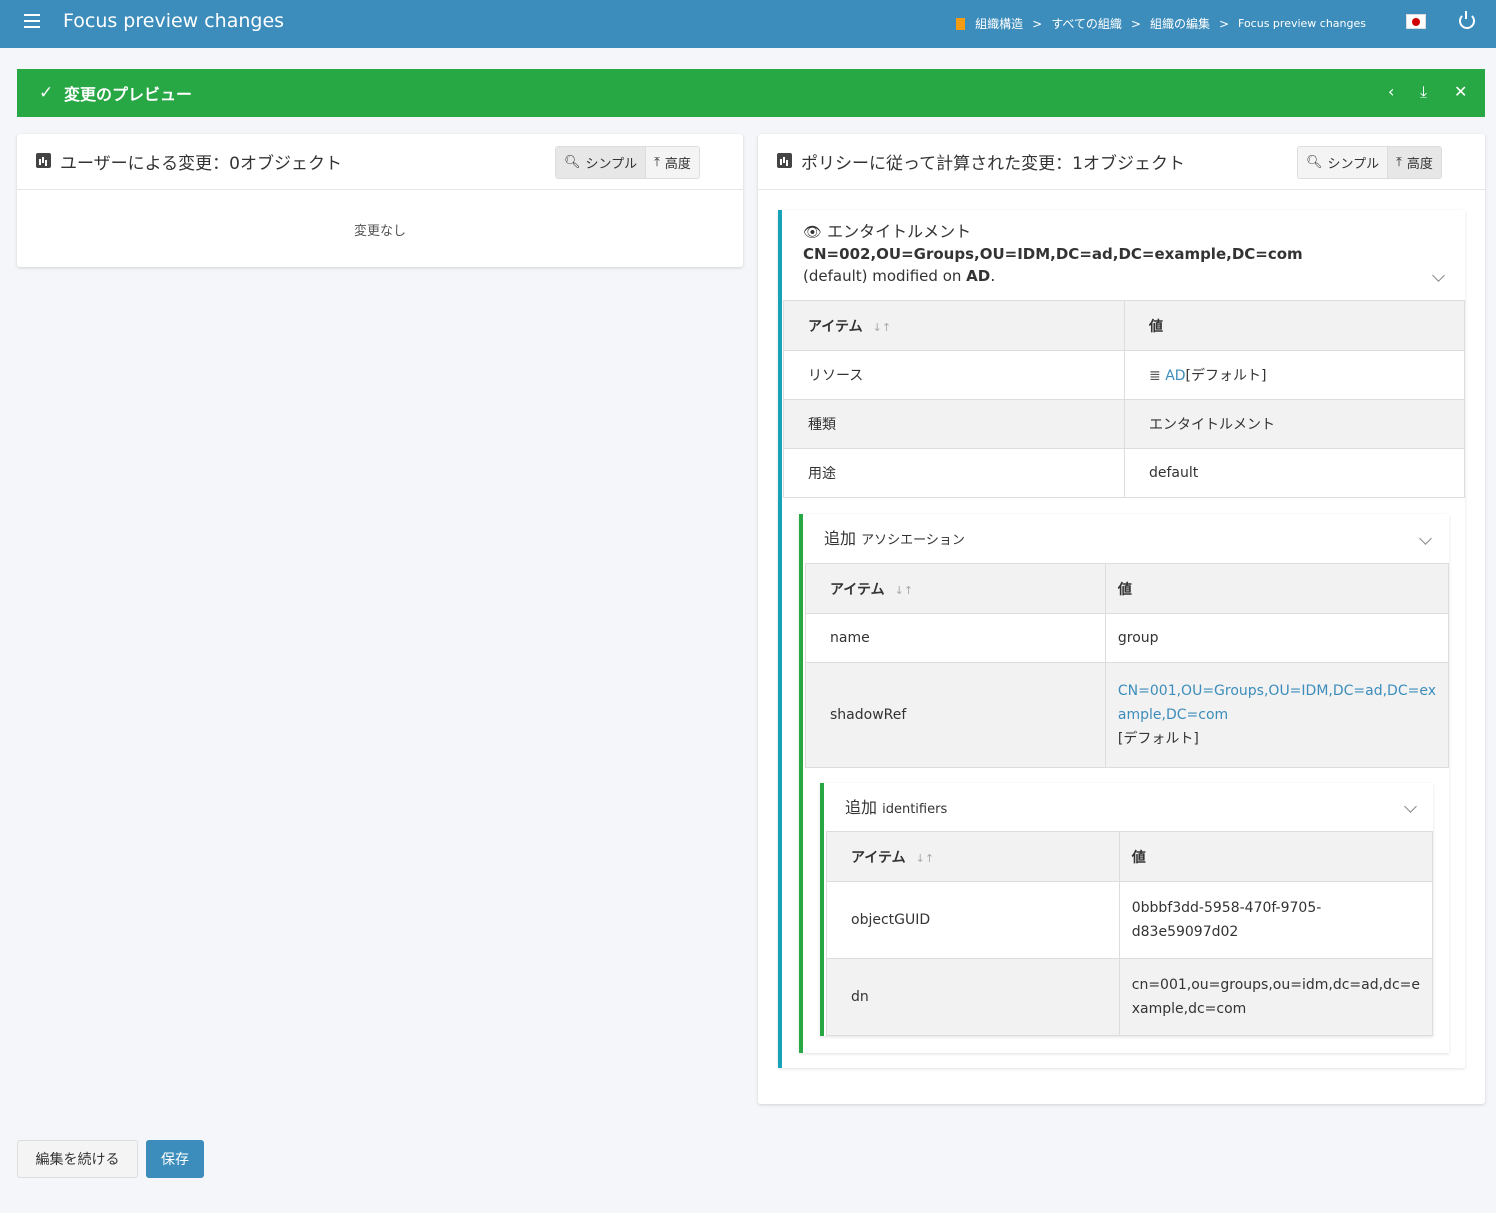  I want to click on table-row: name group, so click(1127, 638).